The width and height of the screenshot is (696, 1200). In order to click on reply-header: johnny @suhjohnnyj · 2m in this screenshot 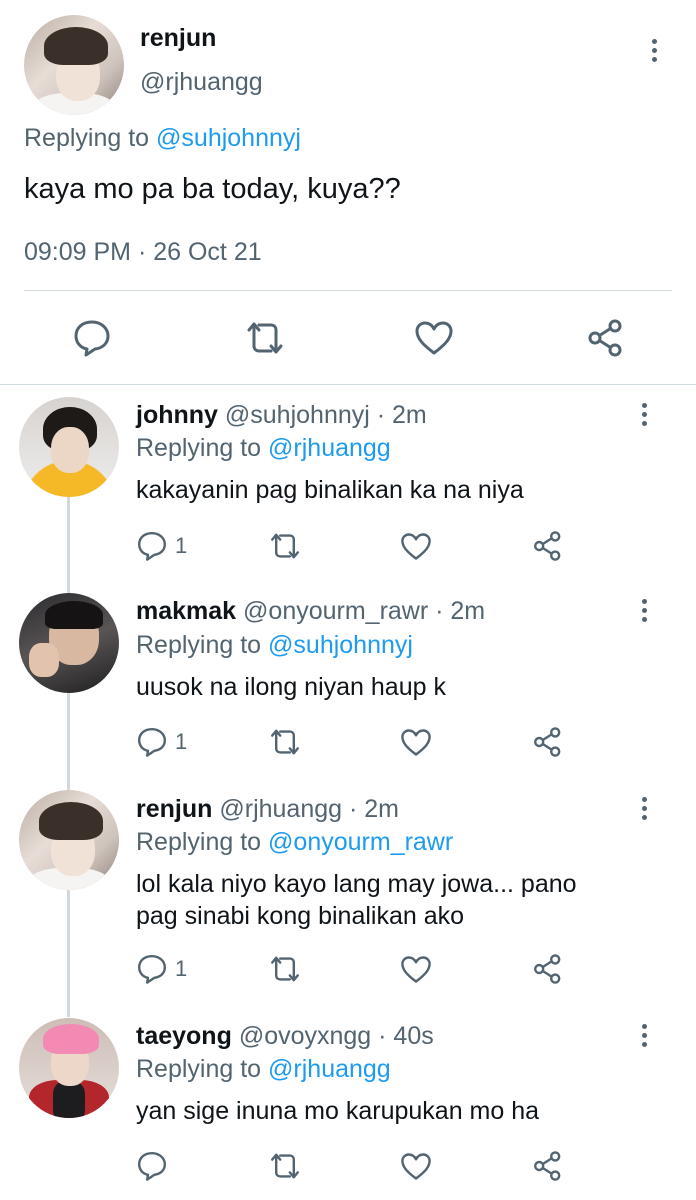, I will do `click(281, 415)`.